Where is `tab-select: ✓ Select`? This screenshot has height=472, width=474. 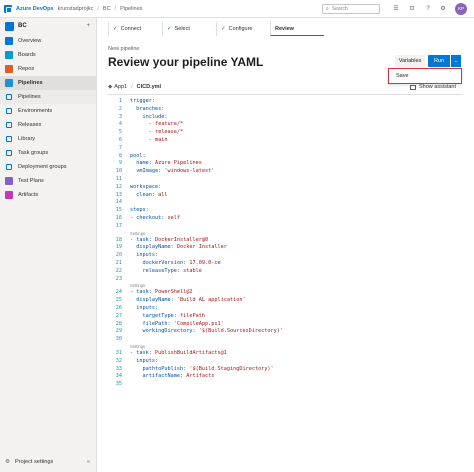
tab-select: ✓ Select is located at coordinates (189, 29).